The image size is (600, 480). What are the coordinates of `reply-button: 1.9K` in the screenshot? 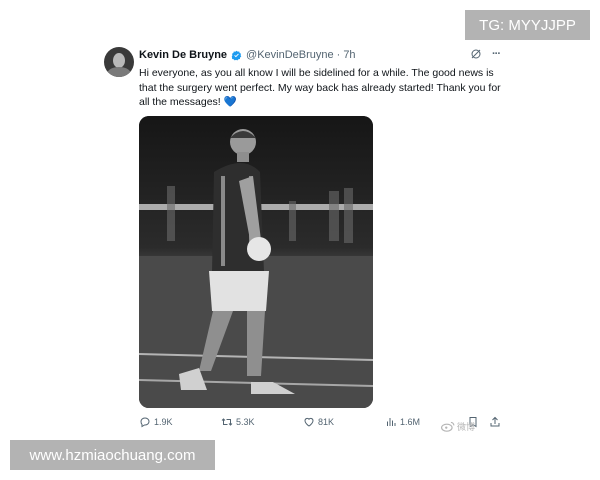 It's located at (156, 422).